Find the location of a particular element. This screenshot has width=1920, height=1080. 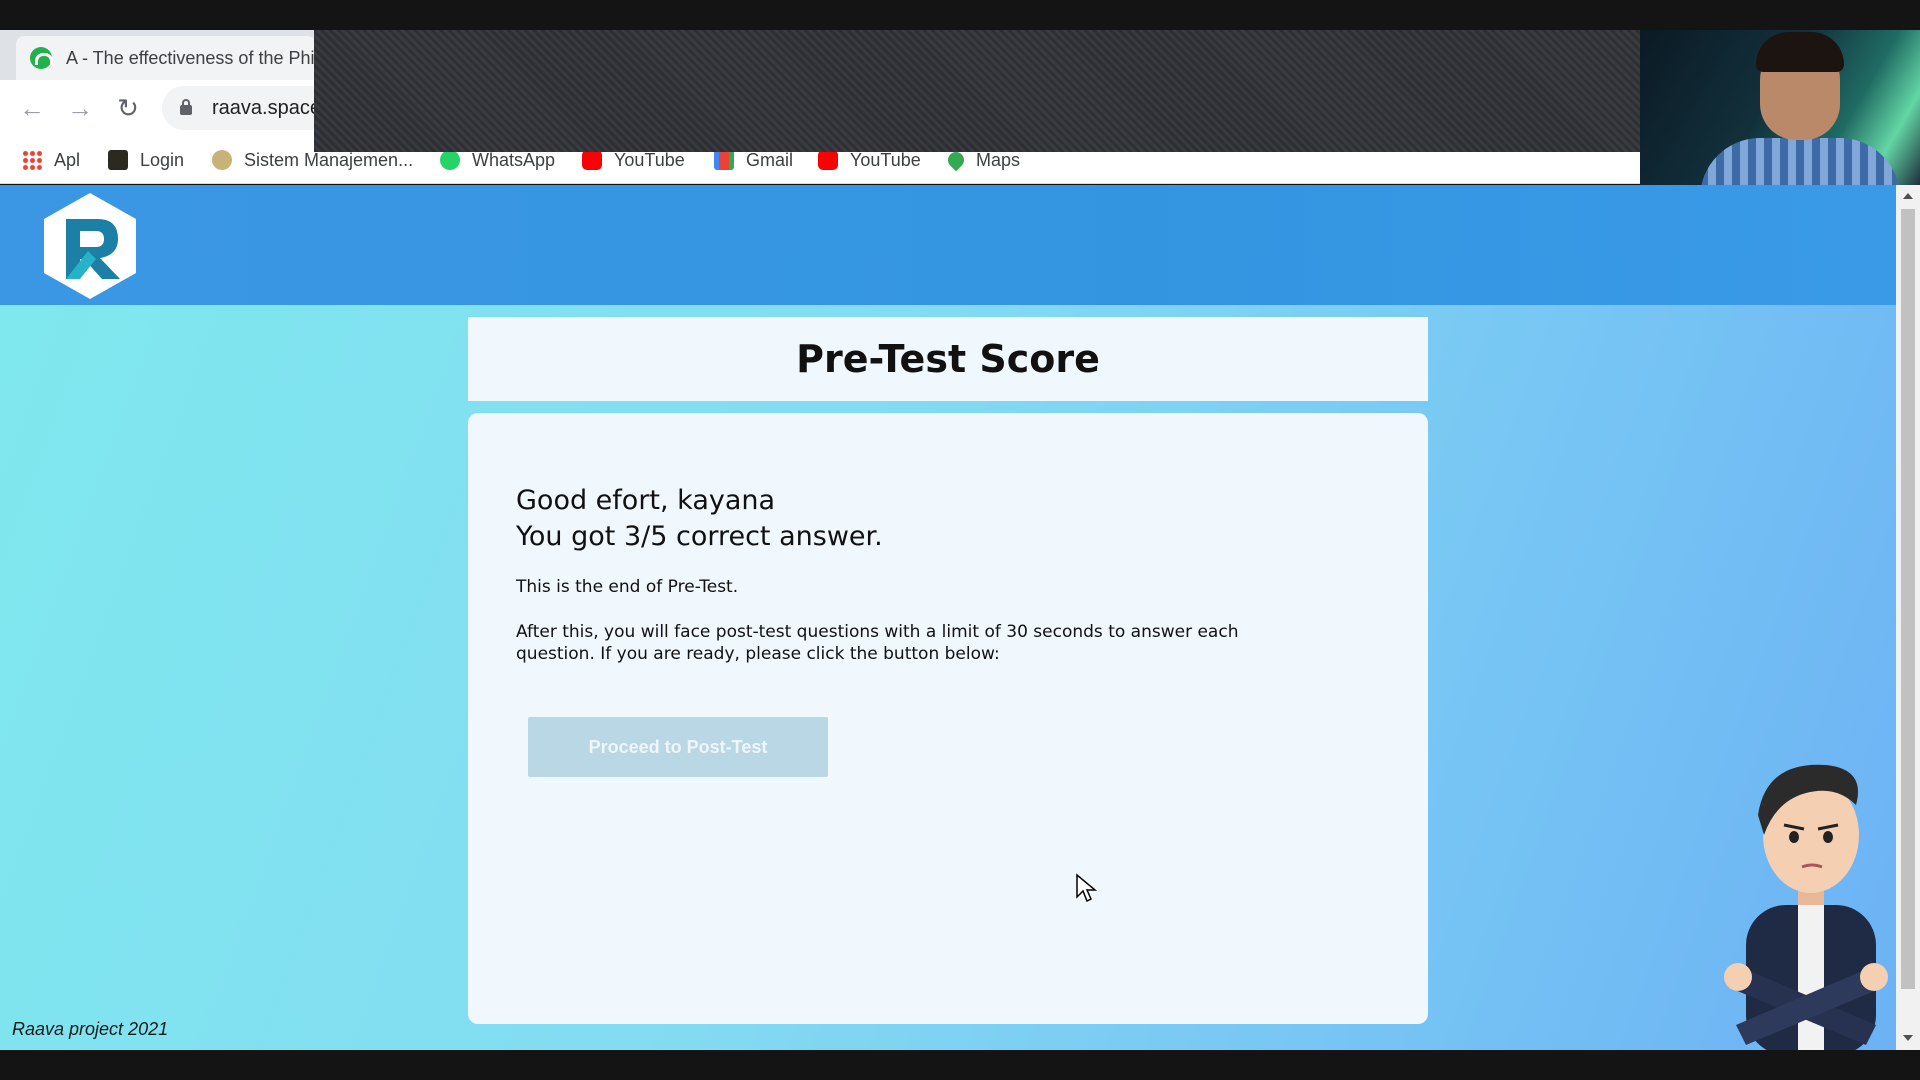

page-title: Pre-Test Score is located at coordinates (948, 359).